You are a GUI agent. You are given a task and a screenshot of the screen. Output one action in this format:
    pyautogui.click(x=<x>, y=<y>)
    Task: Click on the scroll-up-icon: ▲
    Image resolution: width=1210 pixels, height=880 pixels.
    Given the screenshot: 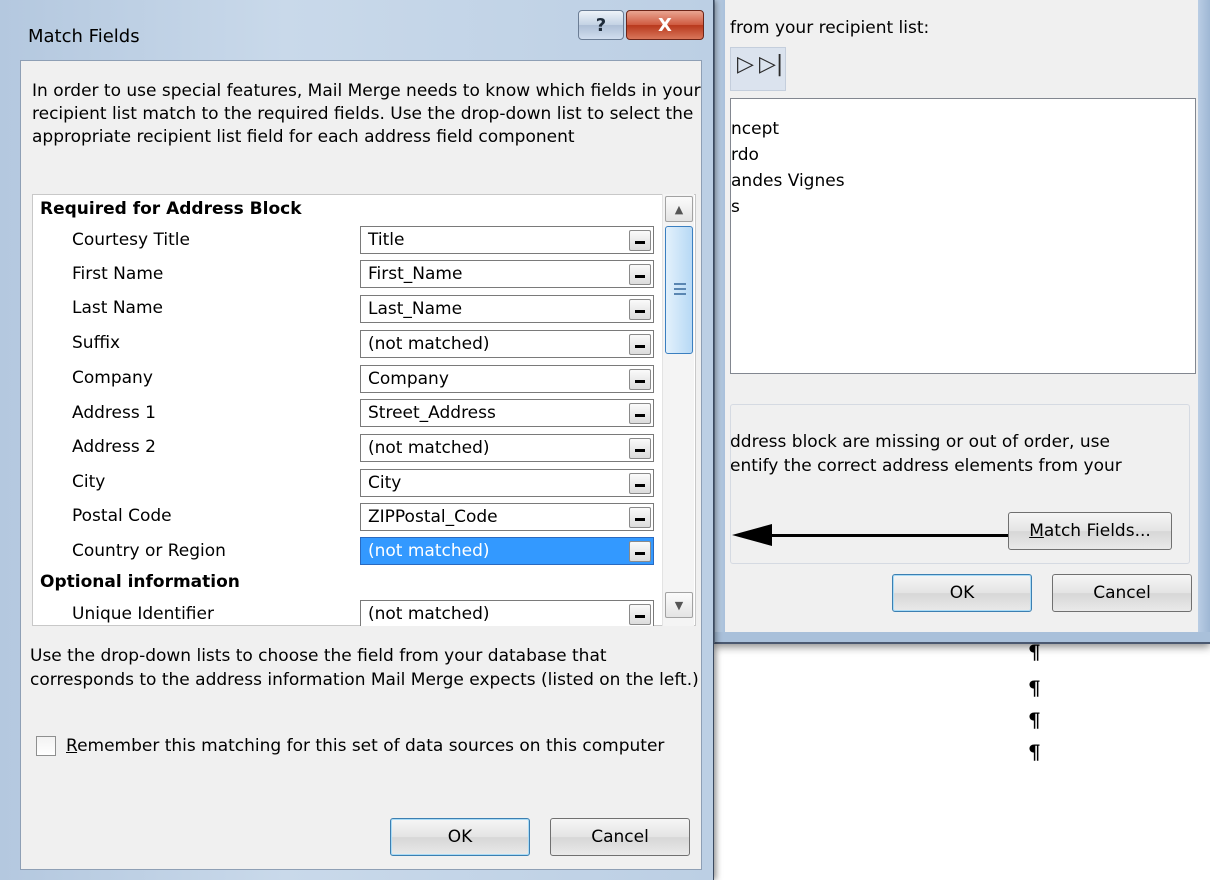 What is the action you would take?
    pyautogui.click(x=679, y=209)
    